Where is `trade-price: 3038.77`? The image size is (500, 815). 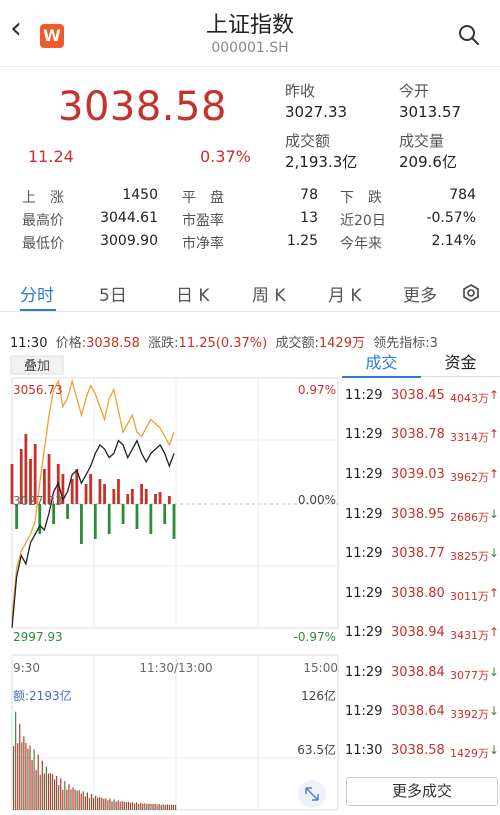
trade-price: 3038.77 is located at coordinates (418, 553).